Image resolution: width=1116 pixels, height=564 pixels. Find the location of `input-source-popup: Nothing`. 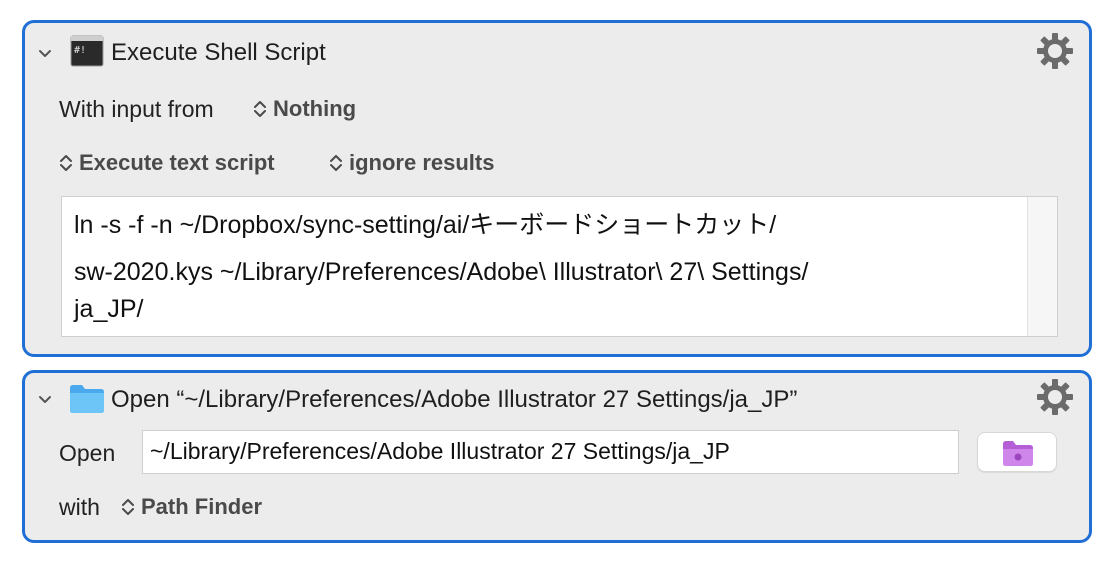

input-source-popup: Nothing is located at coordinates (304, 109).